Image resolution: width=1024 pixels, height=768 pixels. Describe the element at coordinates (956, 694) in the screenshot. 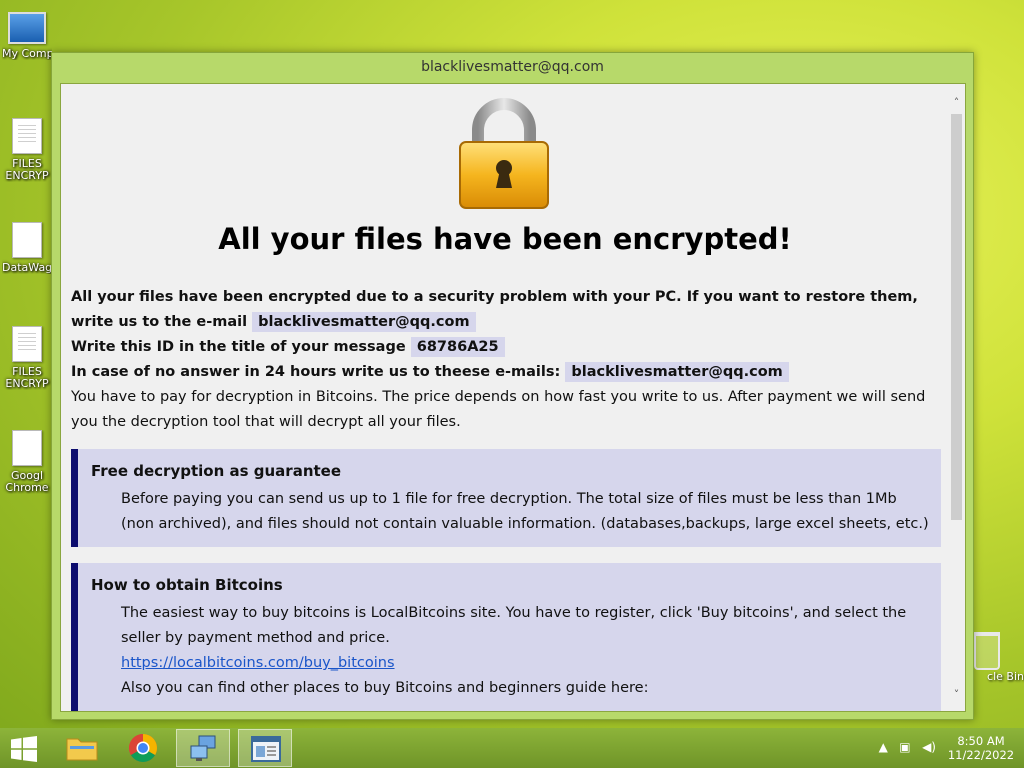

I see `scroll-down-icon: ˅` at that location.